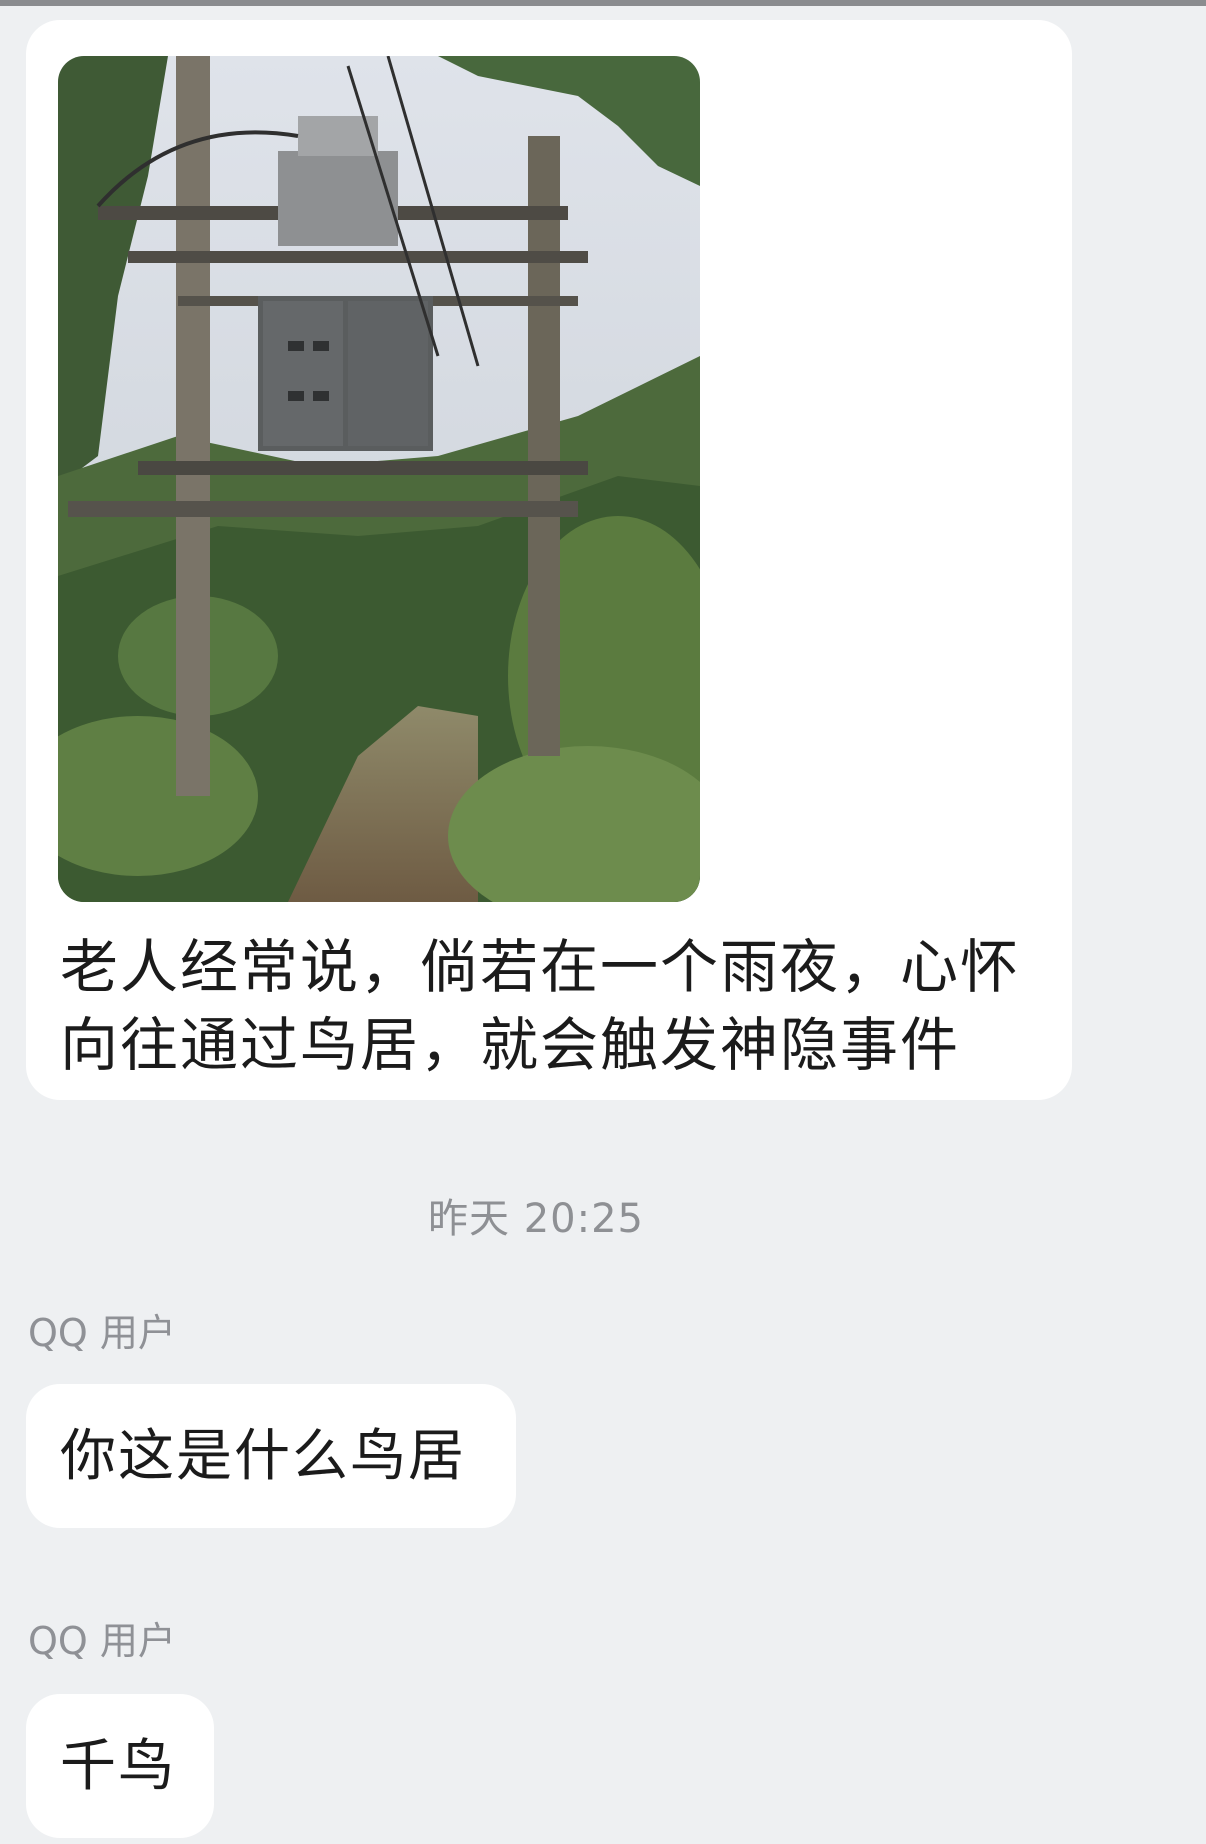 This screenshot has height=1844, width=1206. Describe the element at coordinates (510, 1045) in the screenshot. I see `caption-line-2: 向往通过鸟居，就会触发神隐事件` at that location.